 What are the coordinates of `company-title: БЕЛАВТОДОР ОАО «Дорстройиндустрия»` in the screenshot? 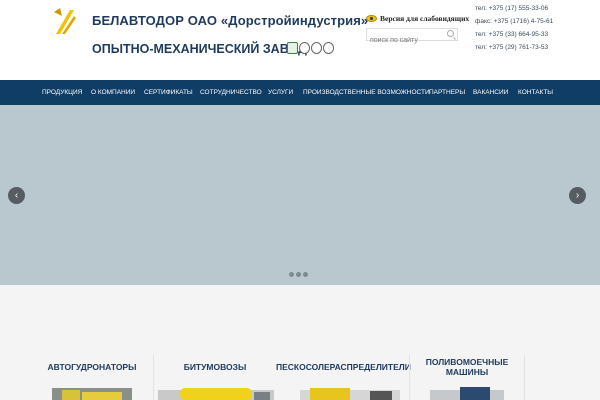 It's located at (230, 20).